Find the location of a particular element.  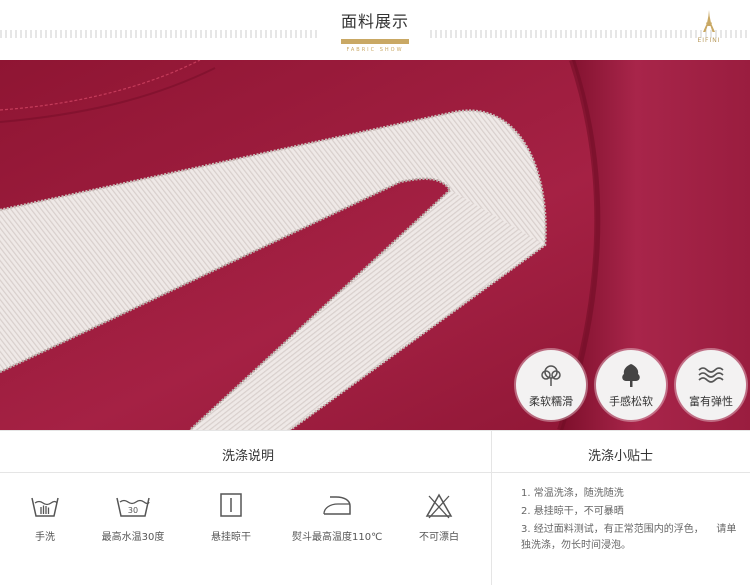

tree-icon is located at coordinates (631, 375).